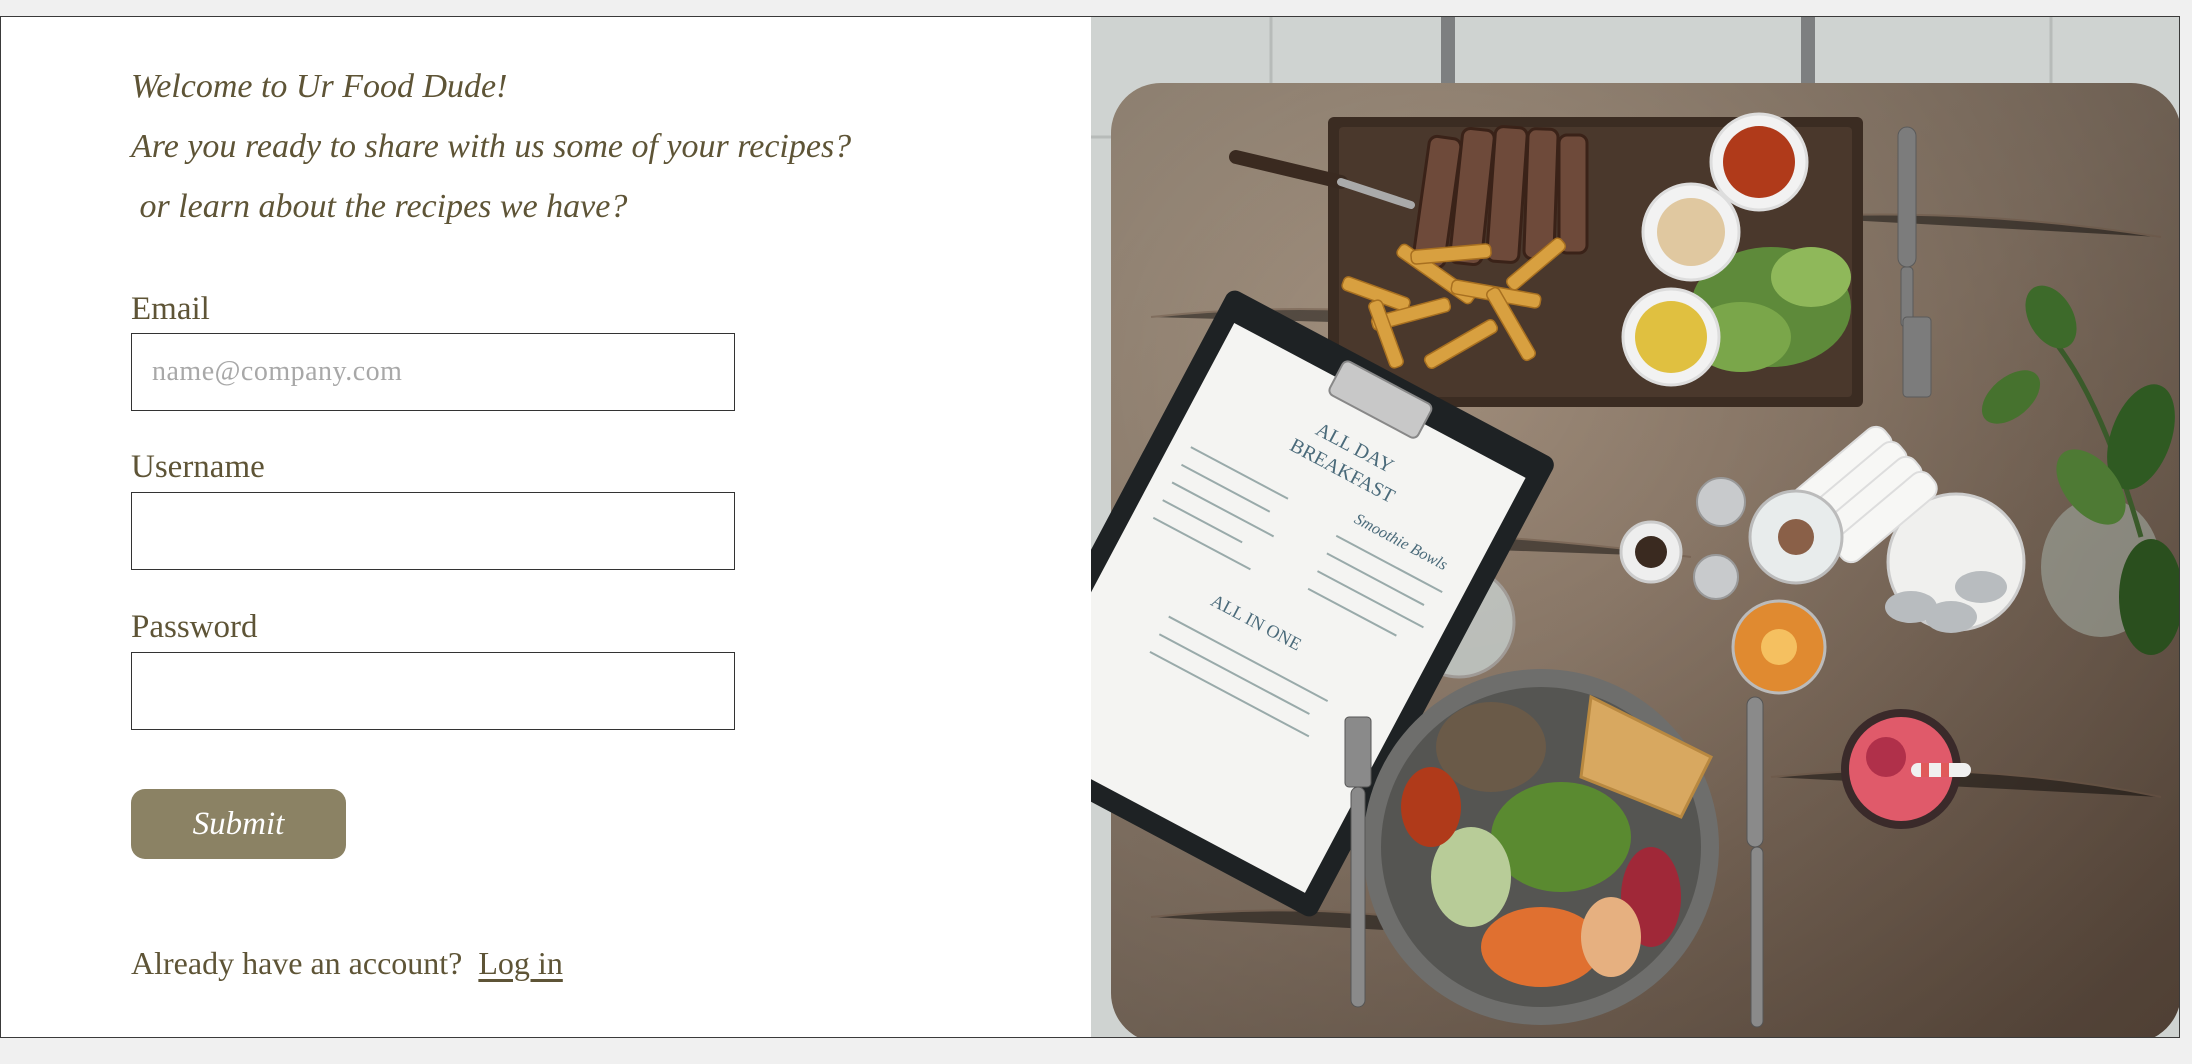  I want to click on login-link: Log in, so click(520, 963).